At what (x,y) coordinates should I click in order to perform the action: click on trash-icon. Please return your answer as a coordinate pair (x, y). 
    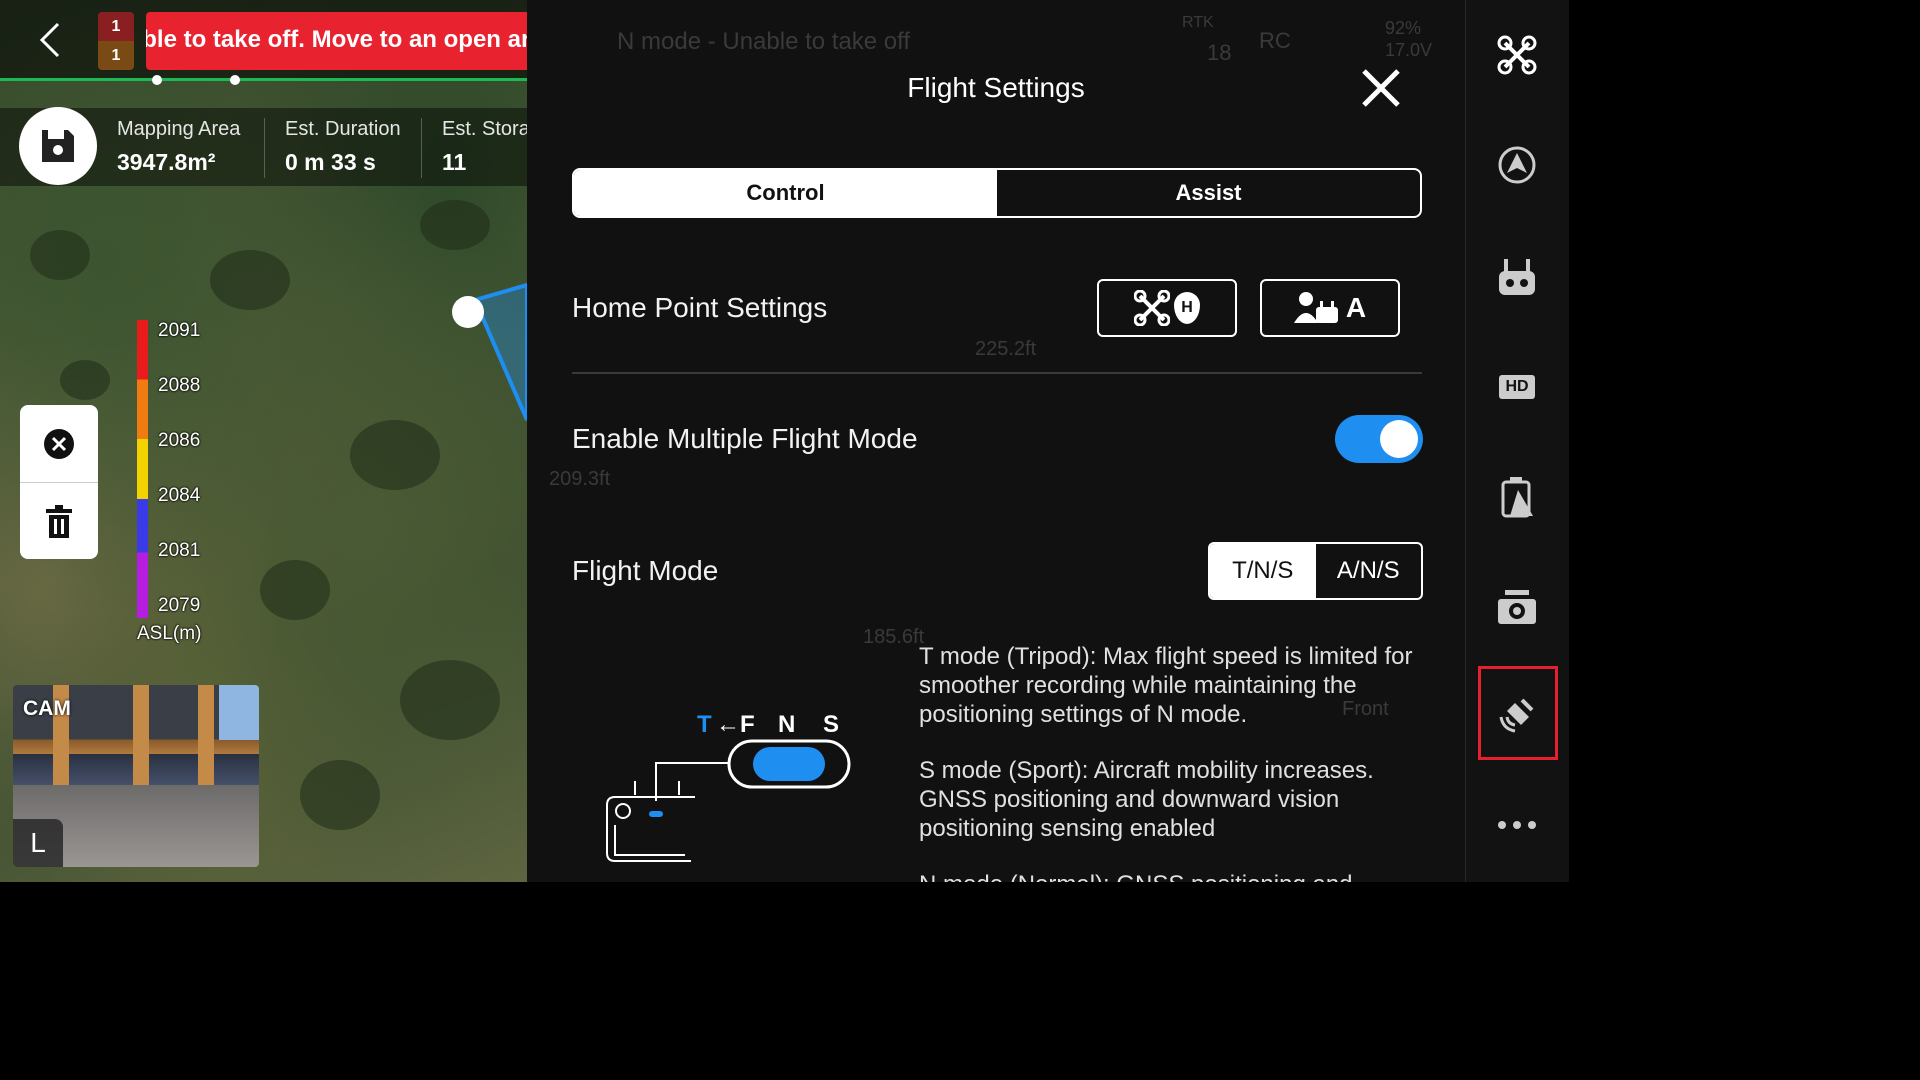
    Looking at the image, I should click on (59, 521).